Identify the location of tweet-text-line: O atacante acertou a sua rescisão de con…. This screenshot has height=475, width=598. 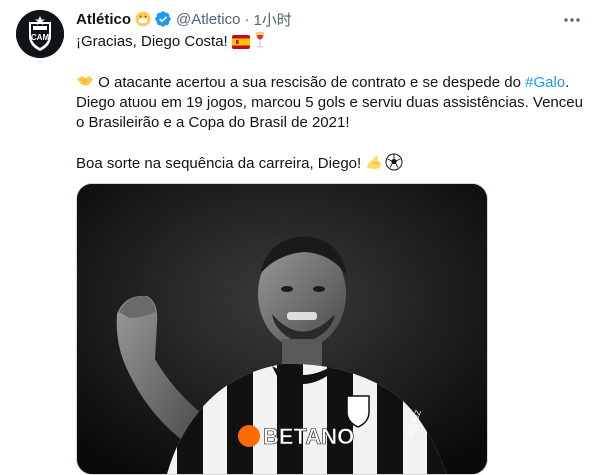
(310, 82).